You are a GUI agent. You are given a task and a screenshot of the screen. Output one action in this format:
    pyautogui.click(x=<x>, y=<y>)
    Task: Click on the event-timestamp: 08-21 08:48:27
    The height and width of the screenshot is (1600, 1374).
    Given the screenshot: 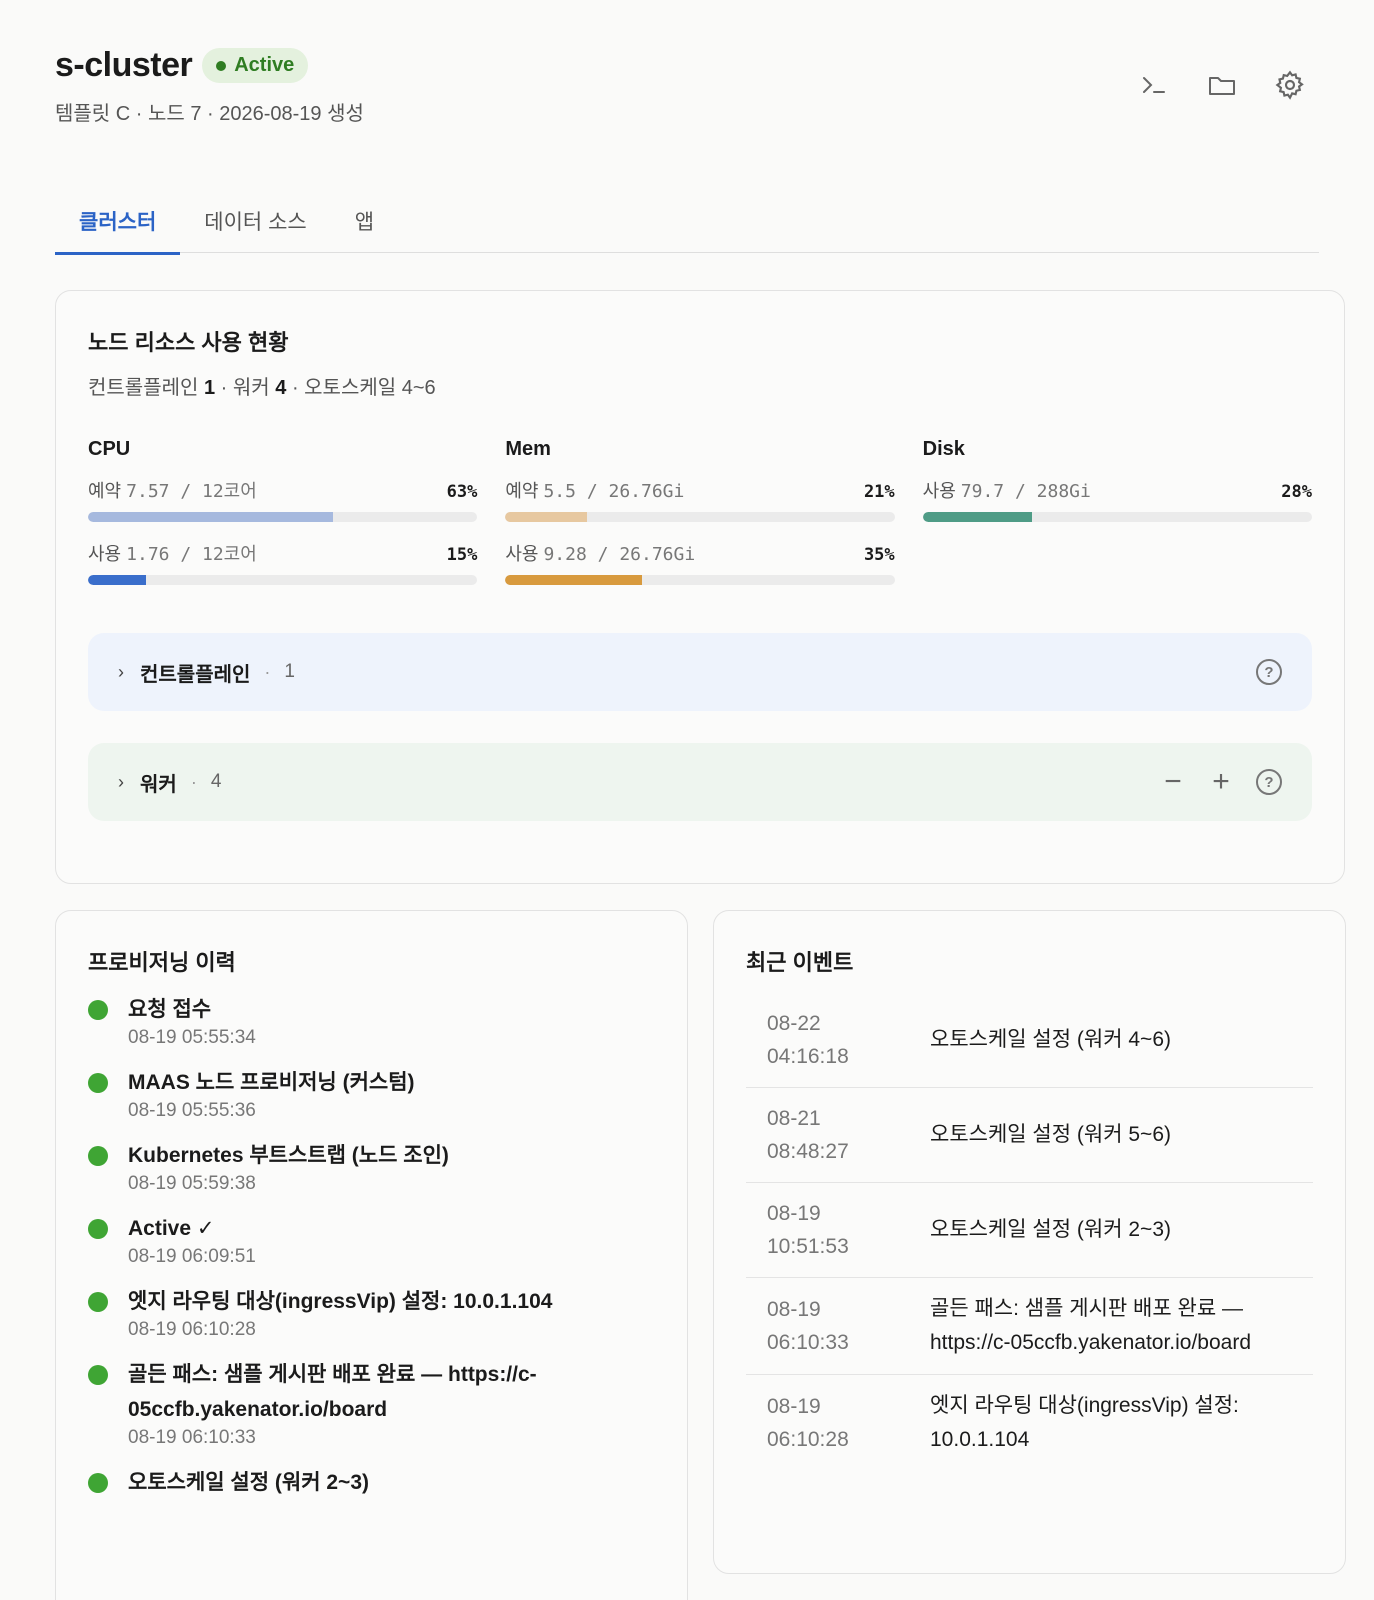 What is the action you would take?
    pyautogui.click(x=848, y=1135)
    